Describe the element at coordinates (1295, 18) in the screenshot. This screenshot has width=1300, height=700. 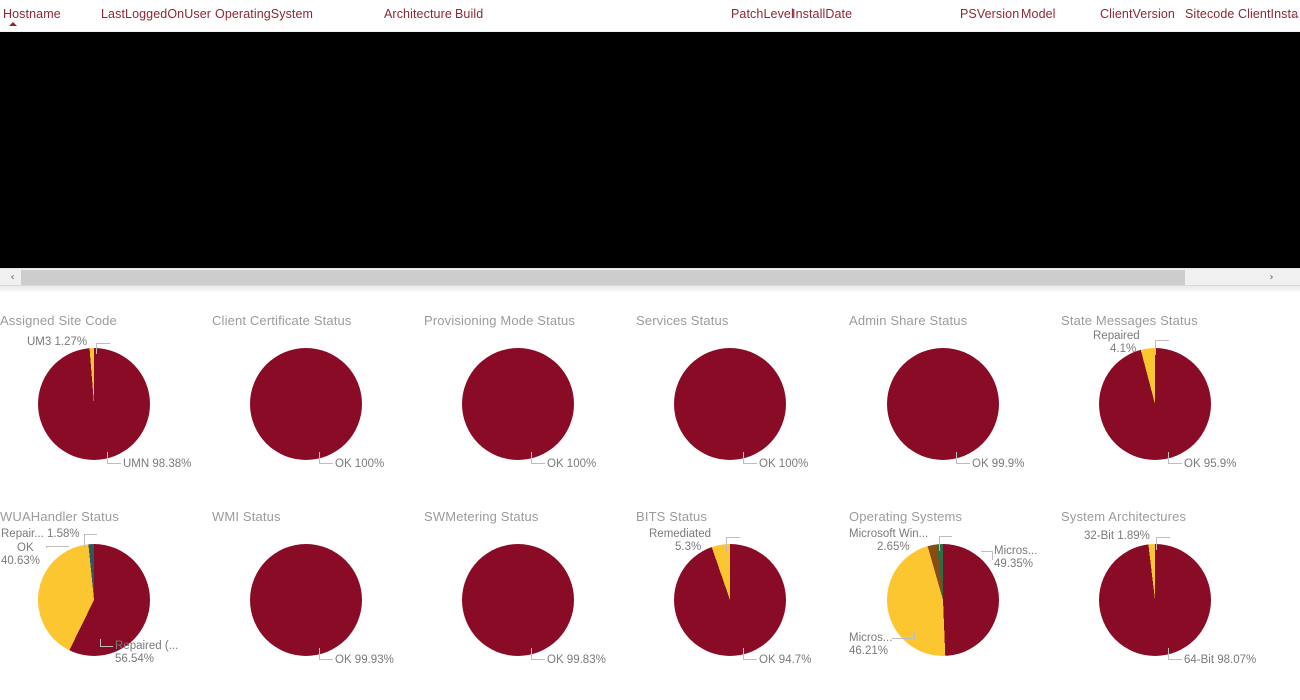
I see `chevron-up-icon: ^` at that location.